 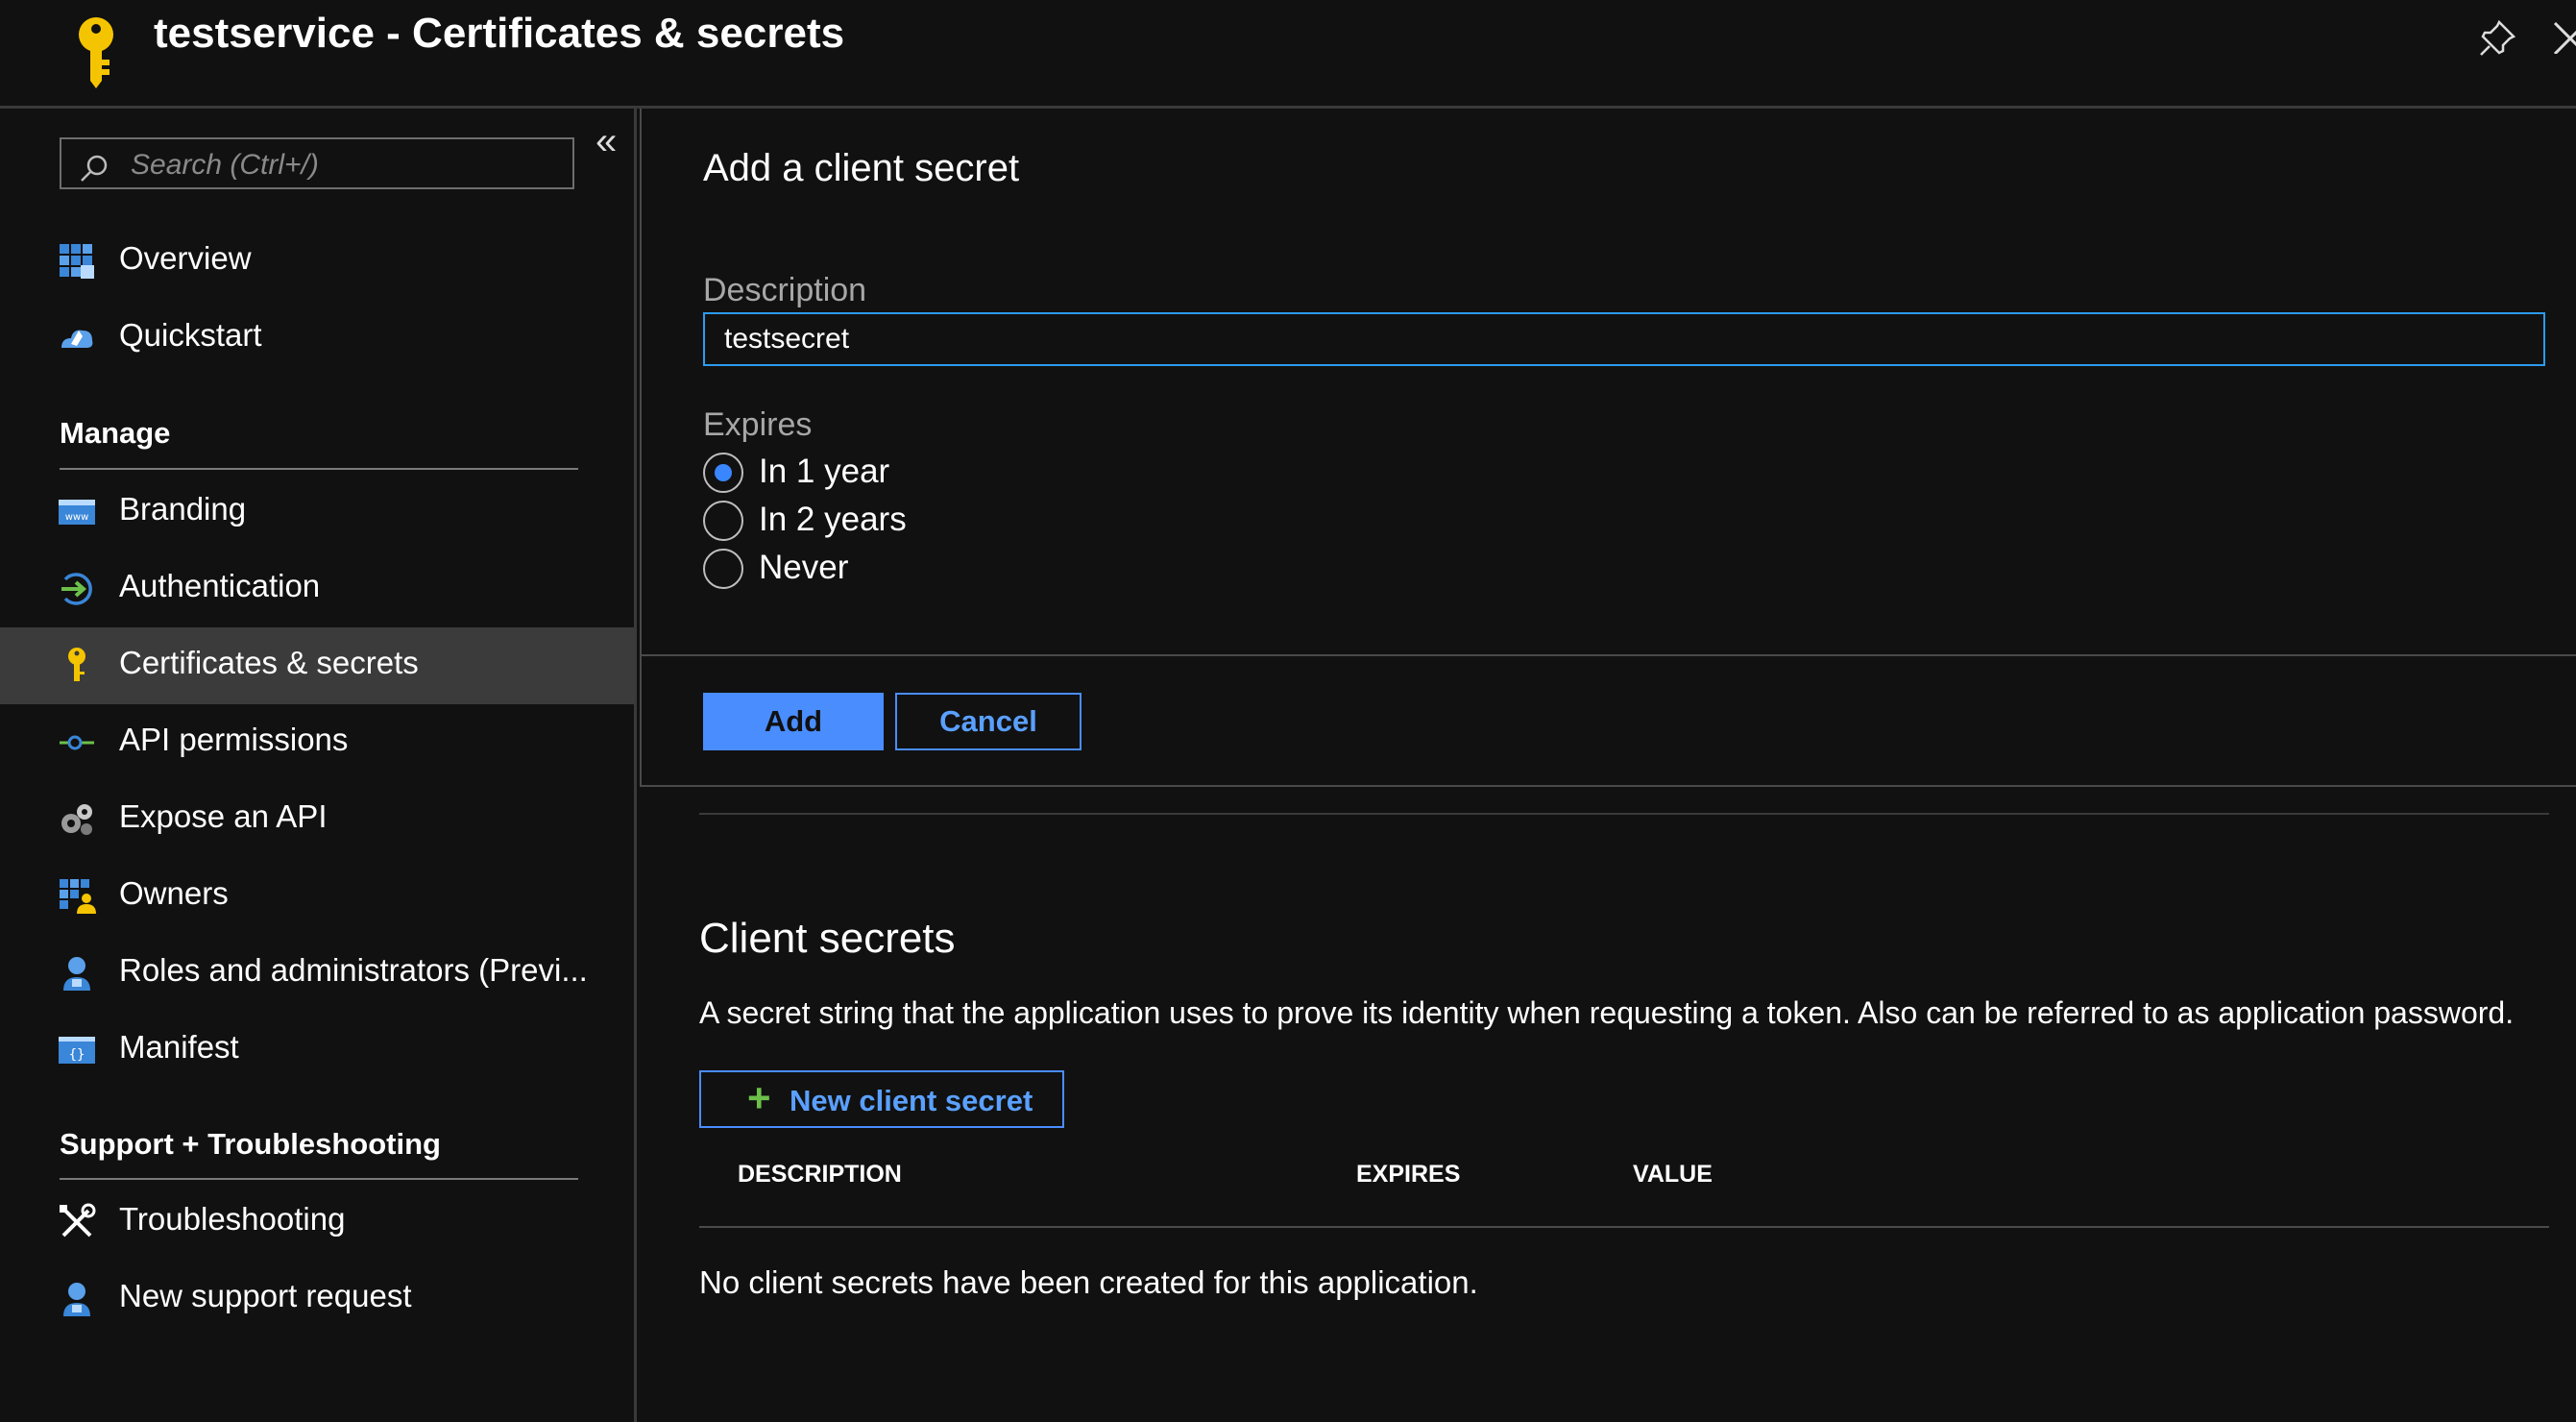 What do you see at coordinates (115, 433) in the screenshot?
I see `section-heading-manage: Manage` at bounding box center [115, 433].